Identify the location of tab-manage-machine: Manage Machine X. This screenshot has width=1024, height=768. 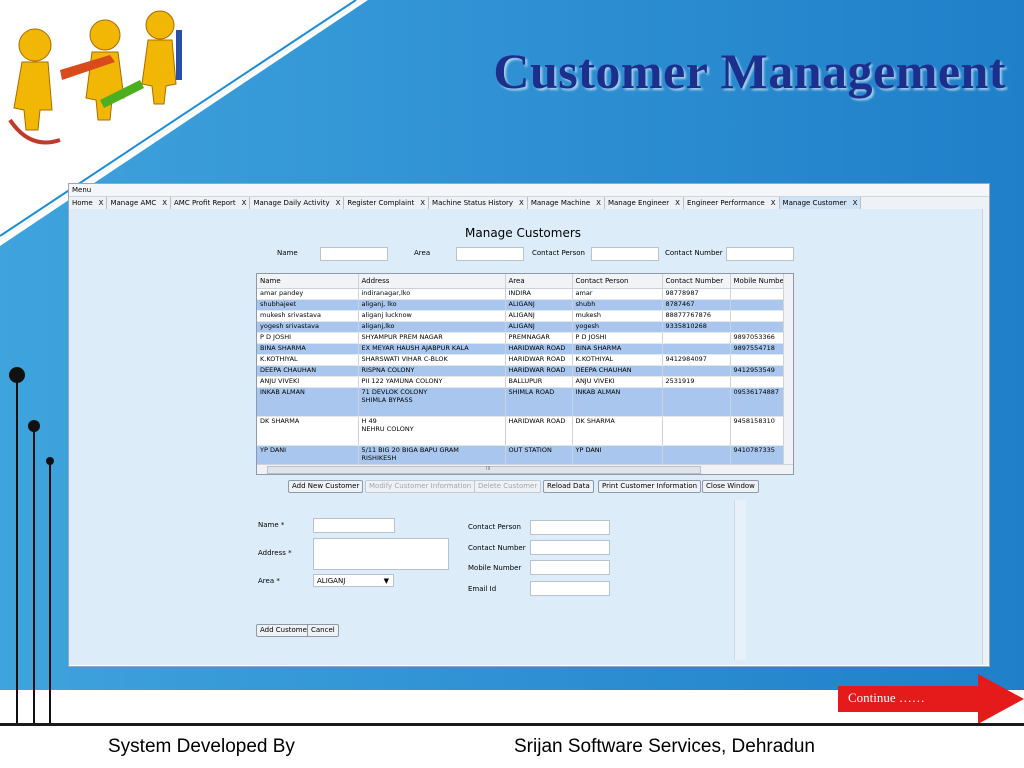
(566, 203).